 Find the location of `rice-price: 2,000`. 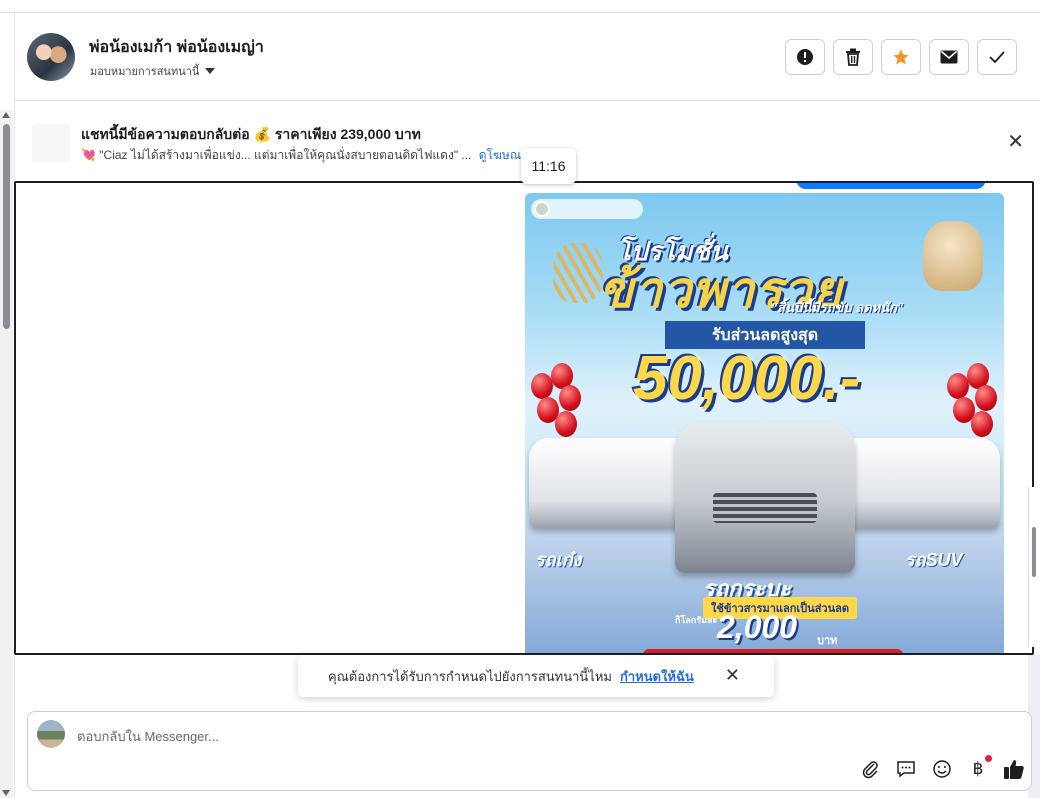

rice-price: 2,000 is located at coordinates (757, 627).